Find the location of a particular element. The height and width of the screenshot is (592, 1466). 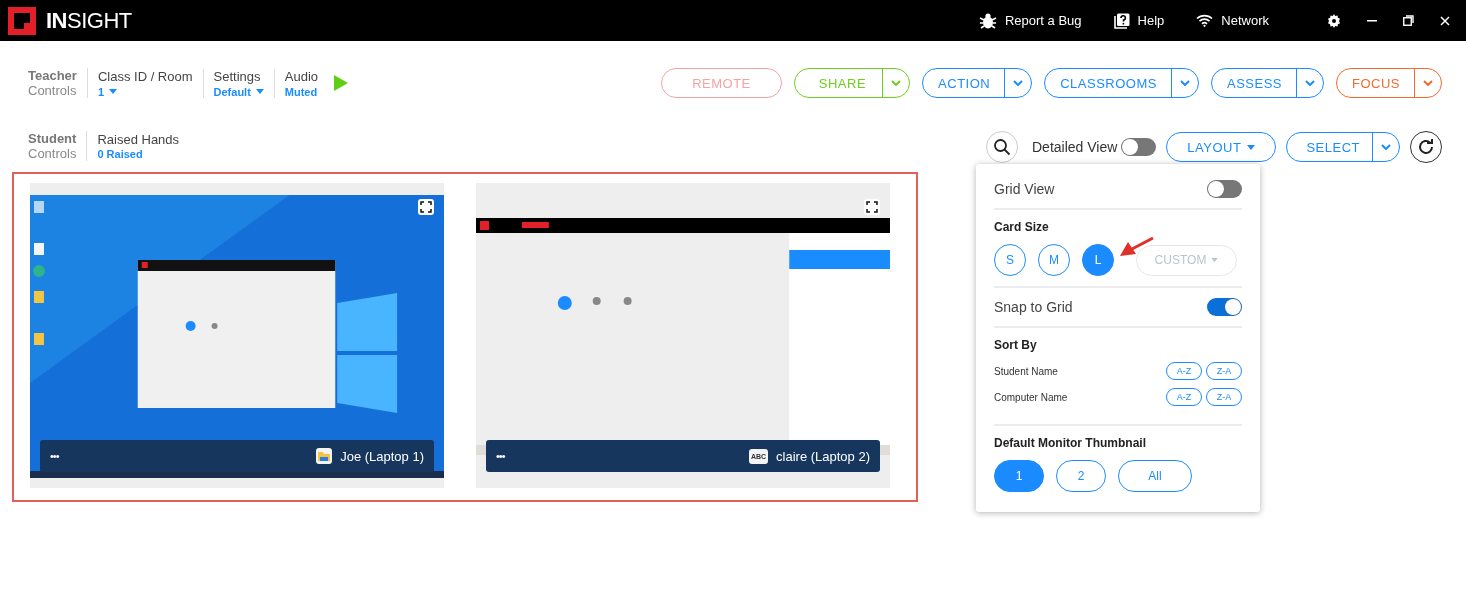

control-label: Audio is located at coordinates (301, 76).